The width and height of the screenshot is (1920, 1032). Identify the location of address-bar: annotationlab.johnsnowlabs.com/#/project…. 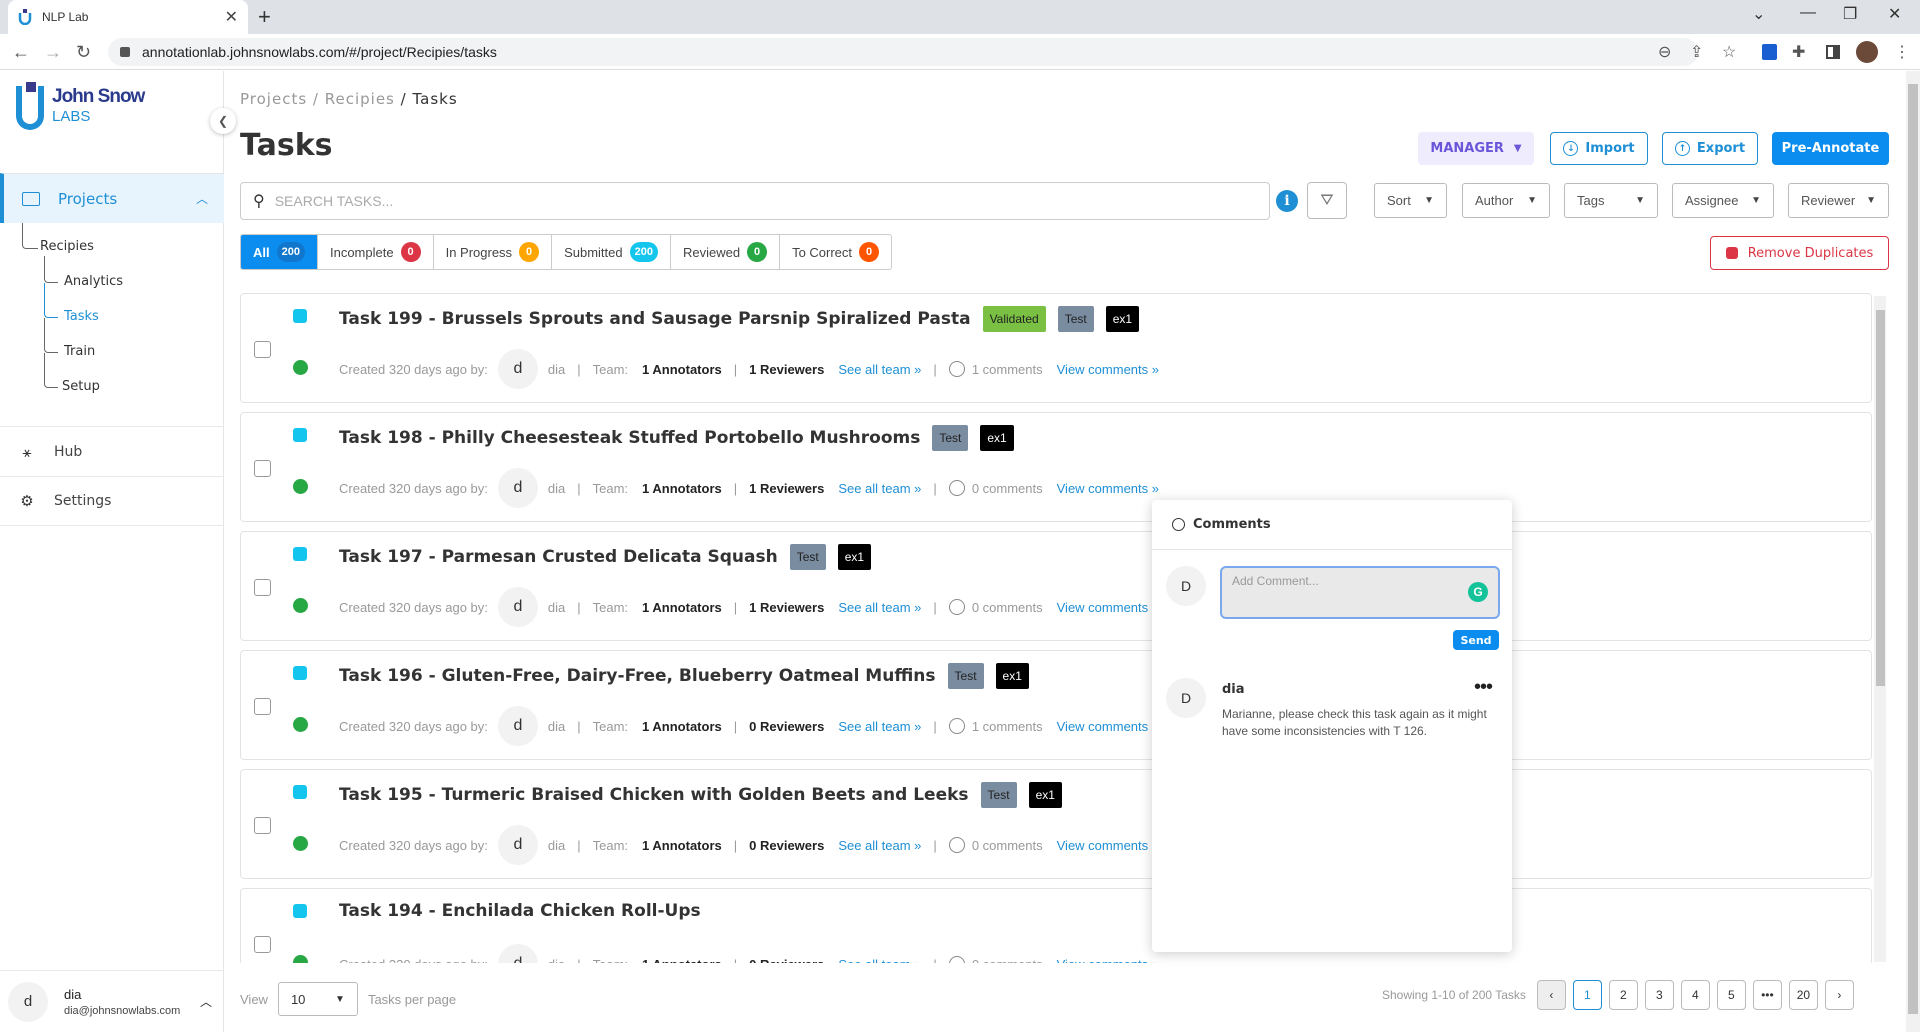
(903, 52).